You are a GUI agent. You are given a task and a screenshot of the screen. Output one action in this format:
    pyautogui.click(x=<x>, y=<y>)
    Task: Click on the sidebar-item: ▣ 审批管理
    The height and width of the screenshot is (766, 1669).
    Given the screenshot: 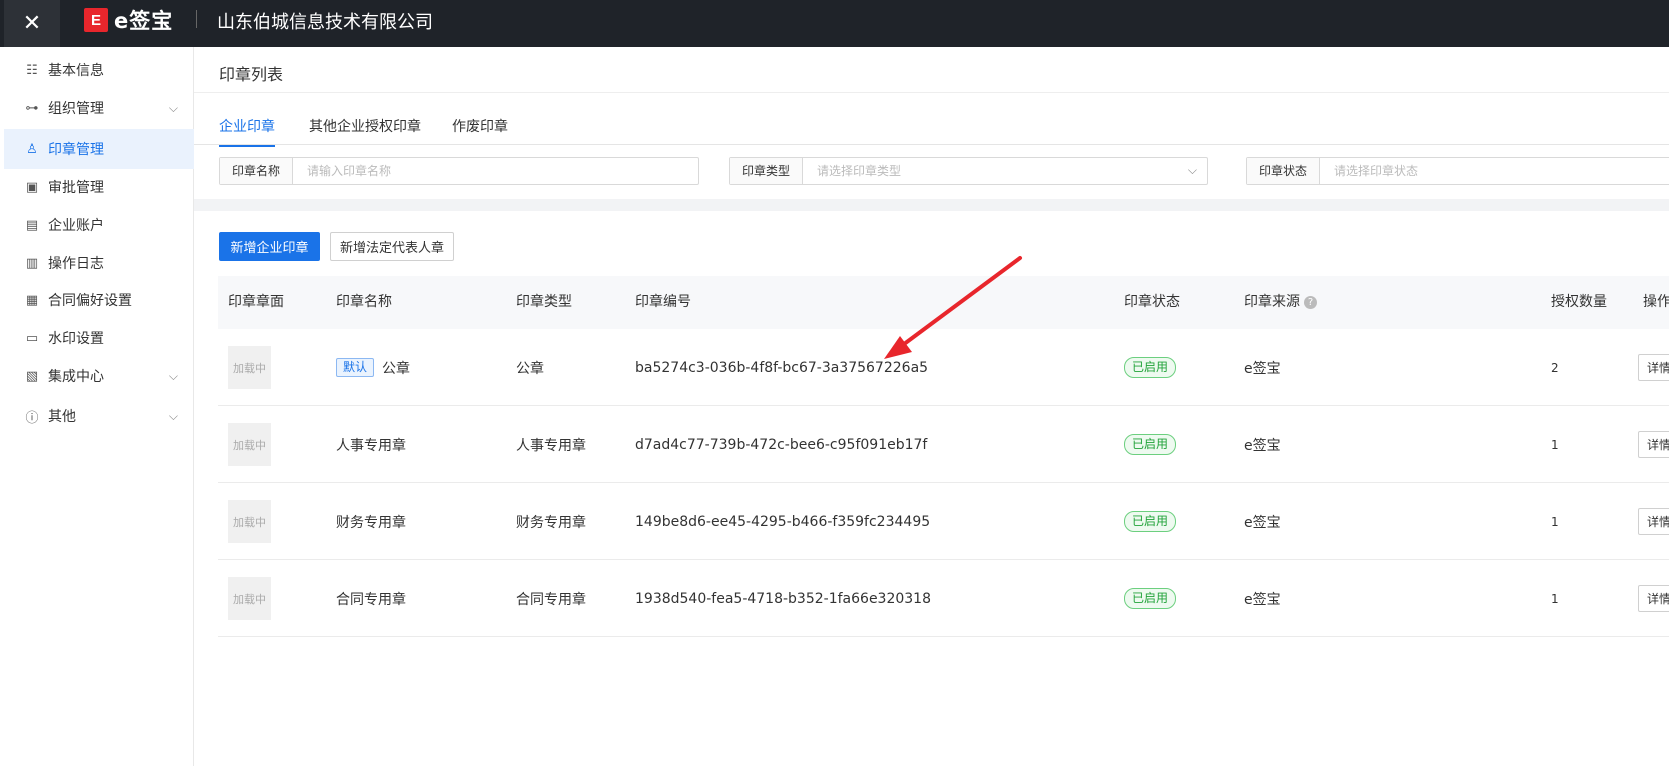 What is the action you would take?
    pyautogui.click(x=99, y=187)
    